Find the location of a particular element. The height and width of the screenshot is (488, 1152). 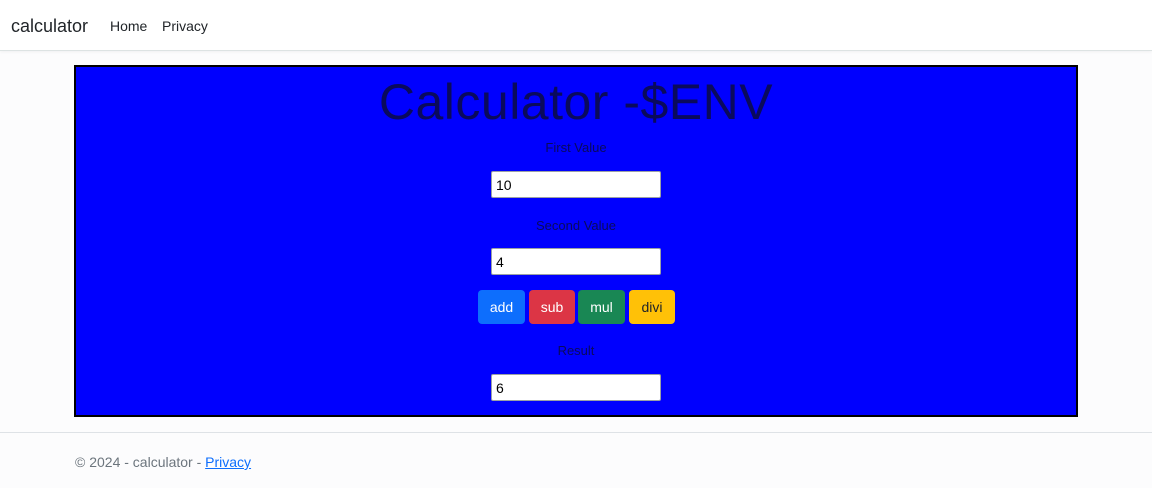

second-value-label: Second Value is located at coordinates (576, 225).